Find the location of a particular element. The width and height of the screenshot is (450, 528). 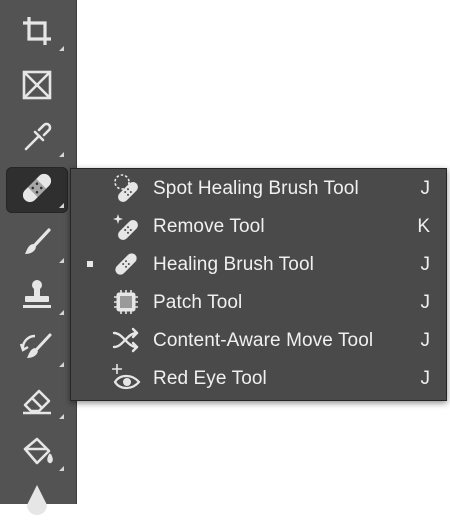

eyedropper-icon is located at coordinates (37, 139).